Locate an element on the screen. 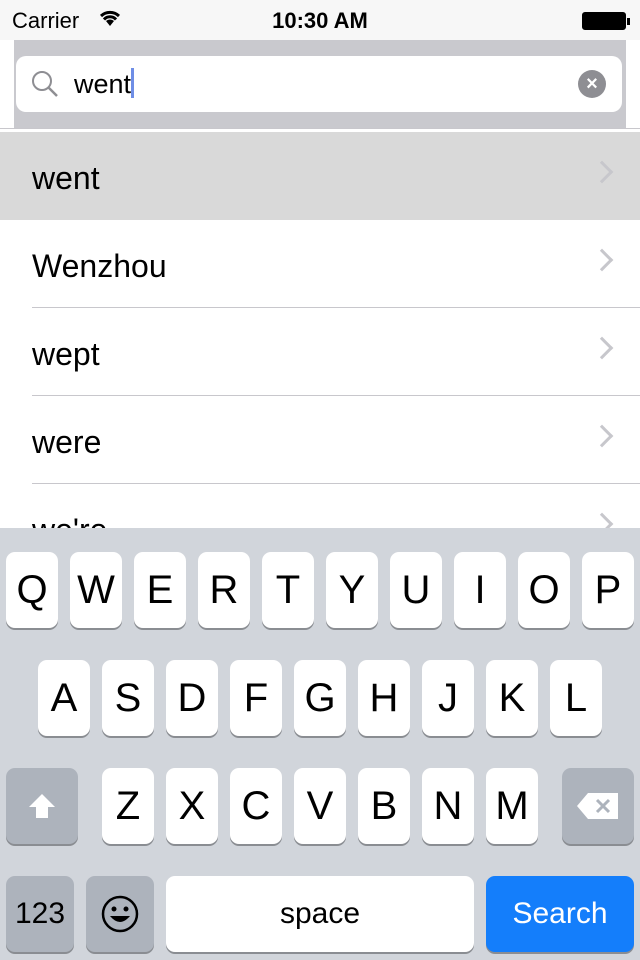 This screenshot has height=960, width=640. key-b: B is located at coordinates (384, 806).